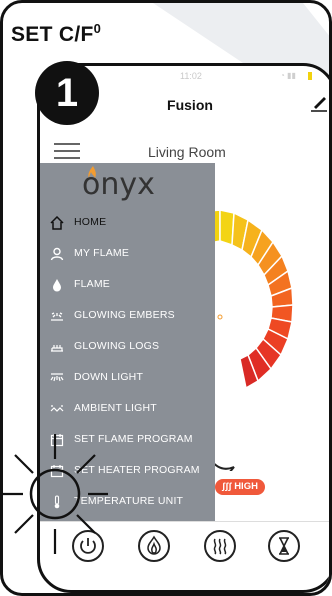 The height and width of the screenshot is (596, 332). I want to click on sidebar-item-label: GLOWING LOGS, so click(117, 346).